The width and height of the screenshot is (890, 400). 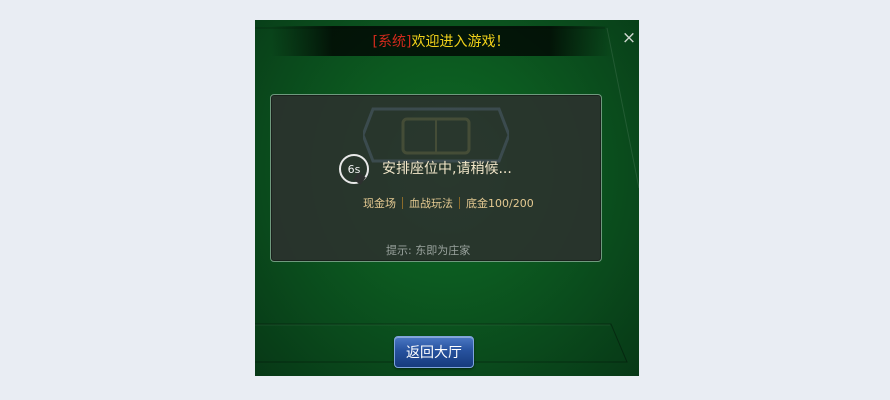 I want to click on system-message-bar: [系统] 欢迎进入游戏！, so click(x=441, y=41).